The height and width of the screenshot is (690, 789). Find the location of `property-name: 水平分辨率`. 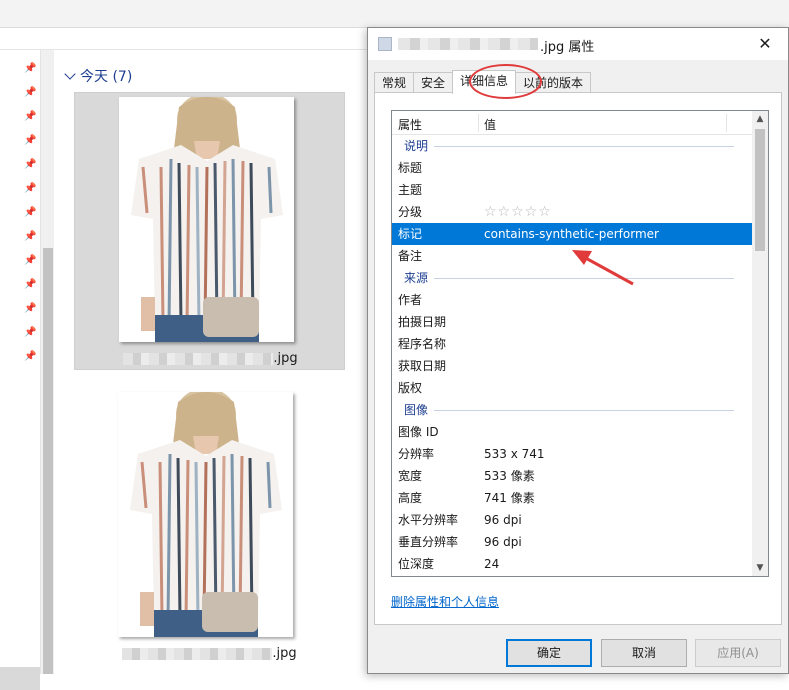

property-name: 水平分辨率 is located at coordinates (428, 520).